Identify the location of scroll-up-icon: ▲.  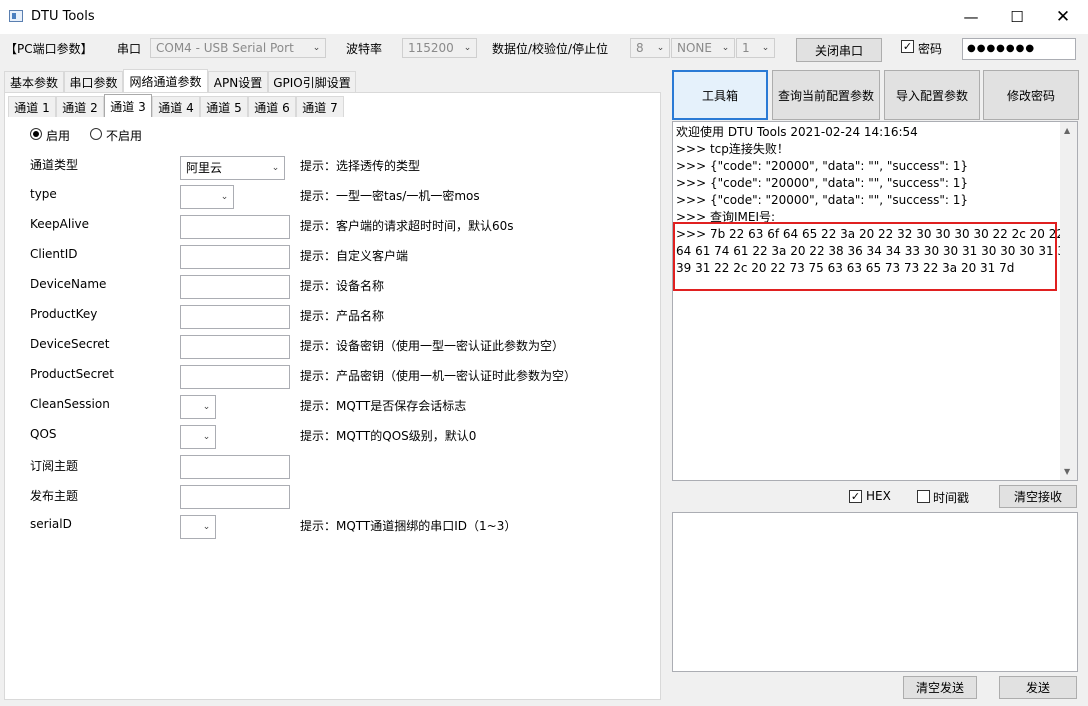
(1067, 130).